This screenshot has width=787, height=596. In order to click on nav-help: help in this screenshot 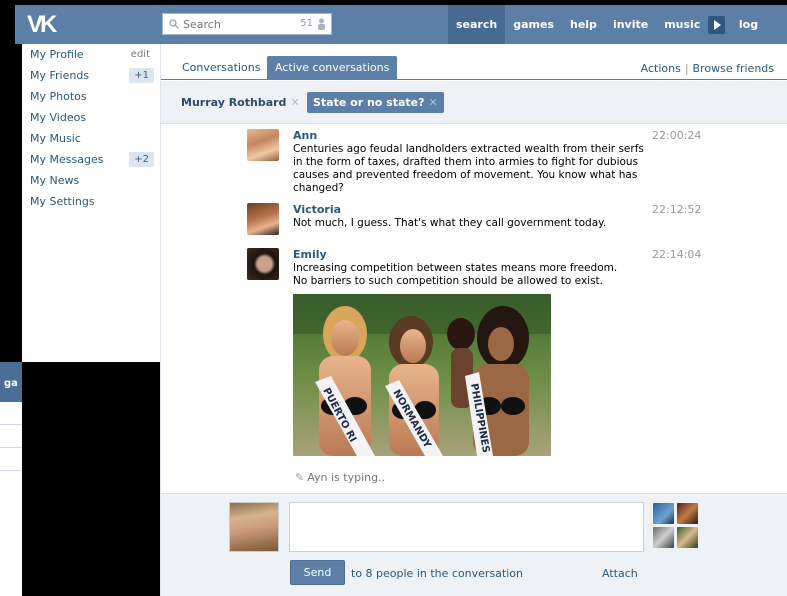, I will do `click(583, 24)`.